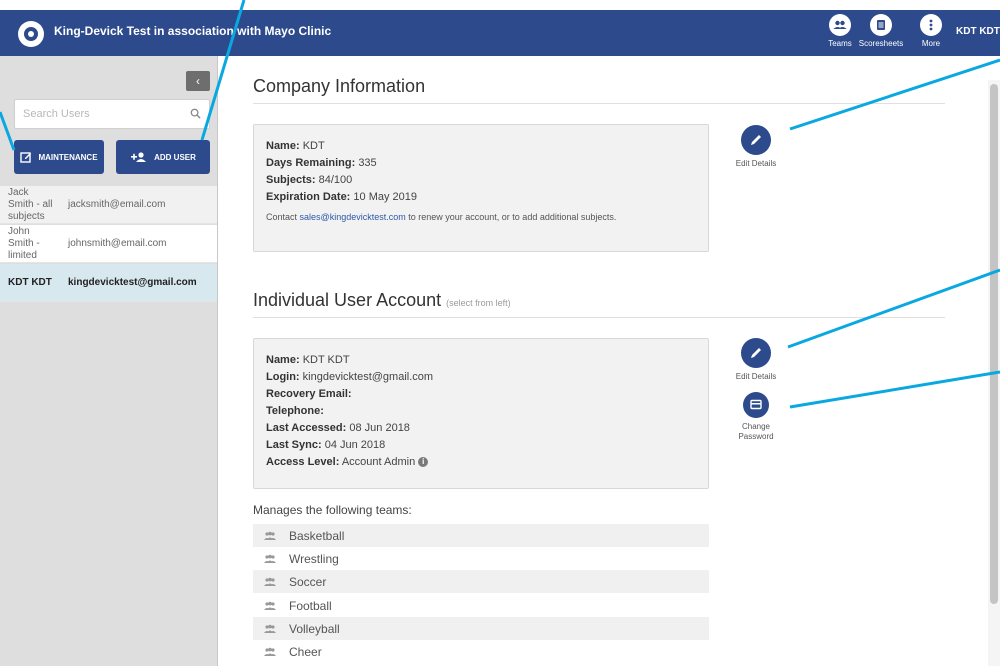  I want to click on user-account-subtitle: (select from left), so click(478, 303).